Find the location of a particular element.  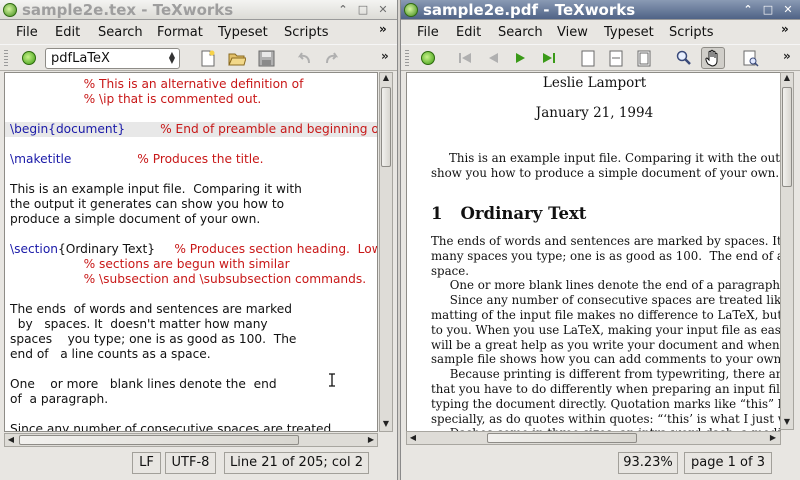

status-bar: 93.23% page 1 of 3 is located at coordinates (600, 464).